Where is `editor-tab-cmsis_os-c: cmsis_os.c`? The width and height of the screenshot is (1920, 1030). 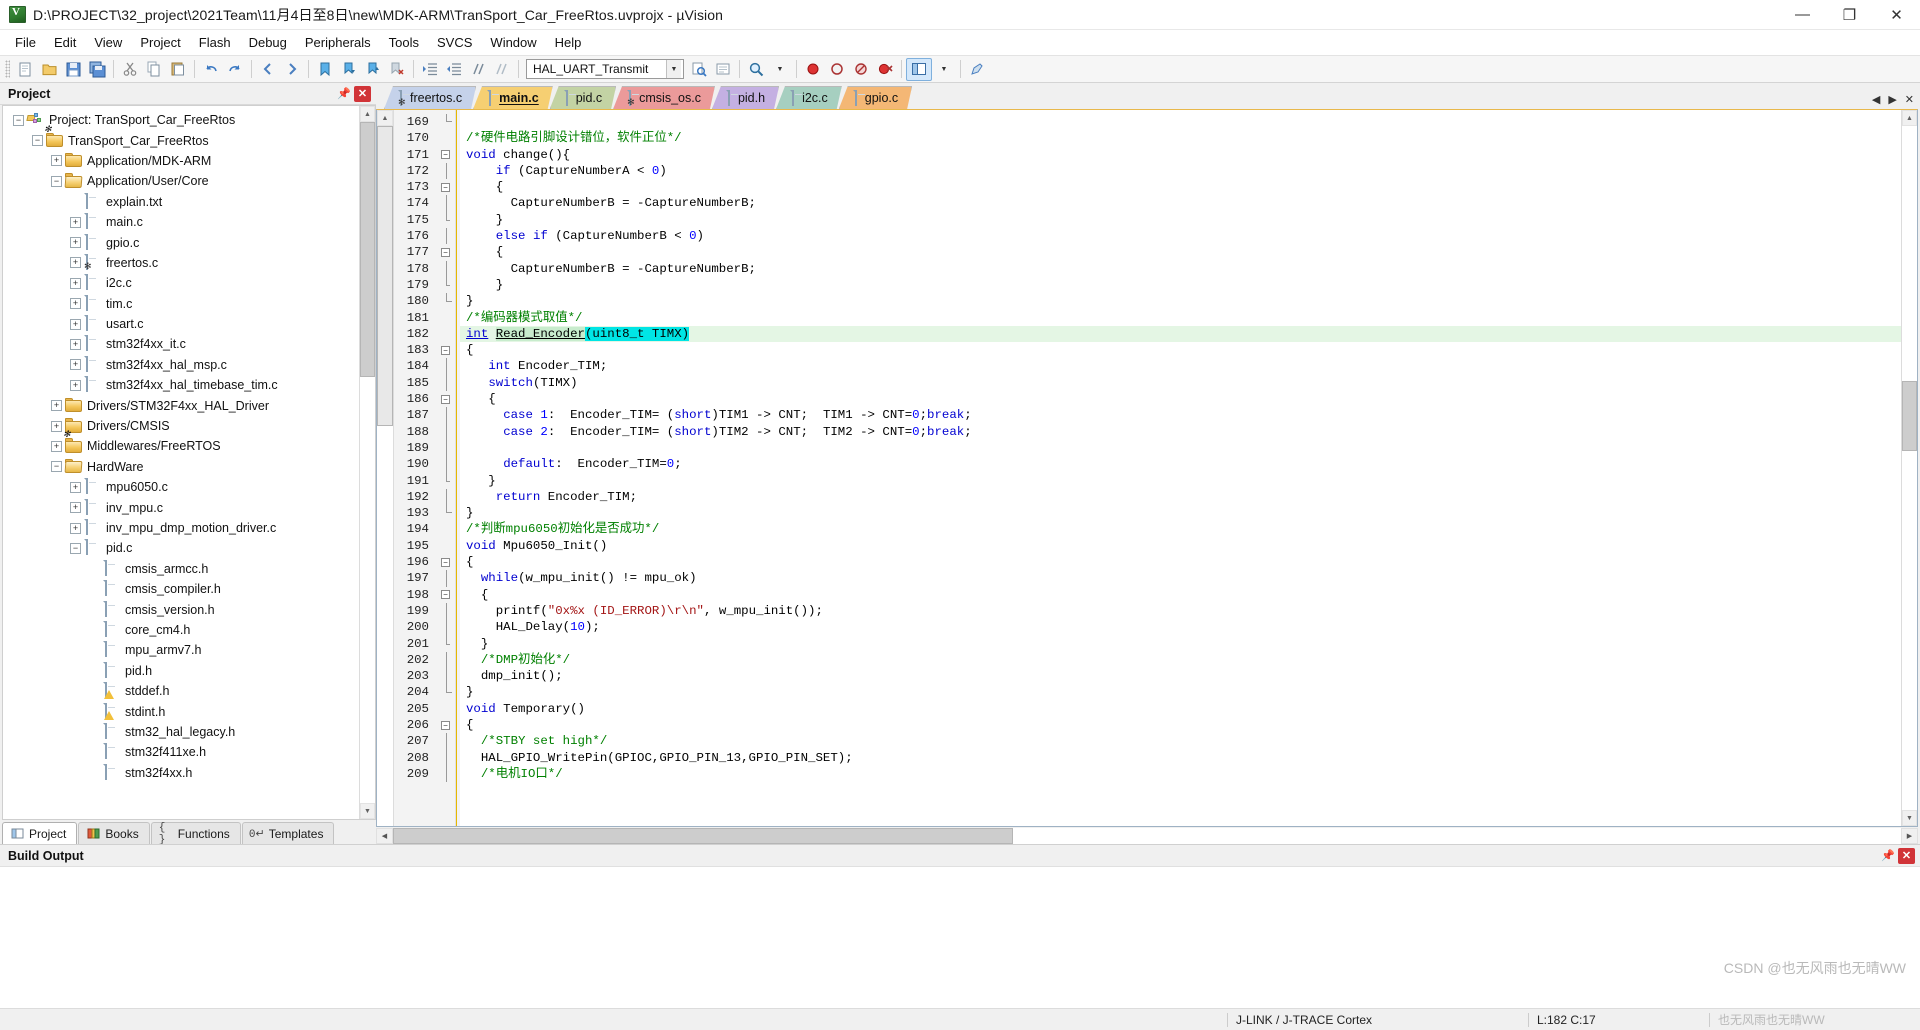
editor-tab-cmsis_os-c: cmsis_os.c is located at coordinates (664, 97).